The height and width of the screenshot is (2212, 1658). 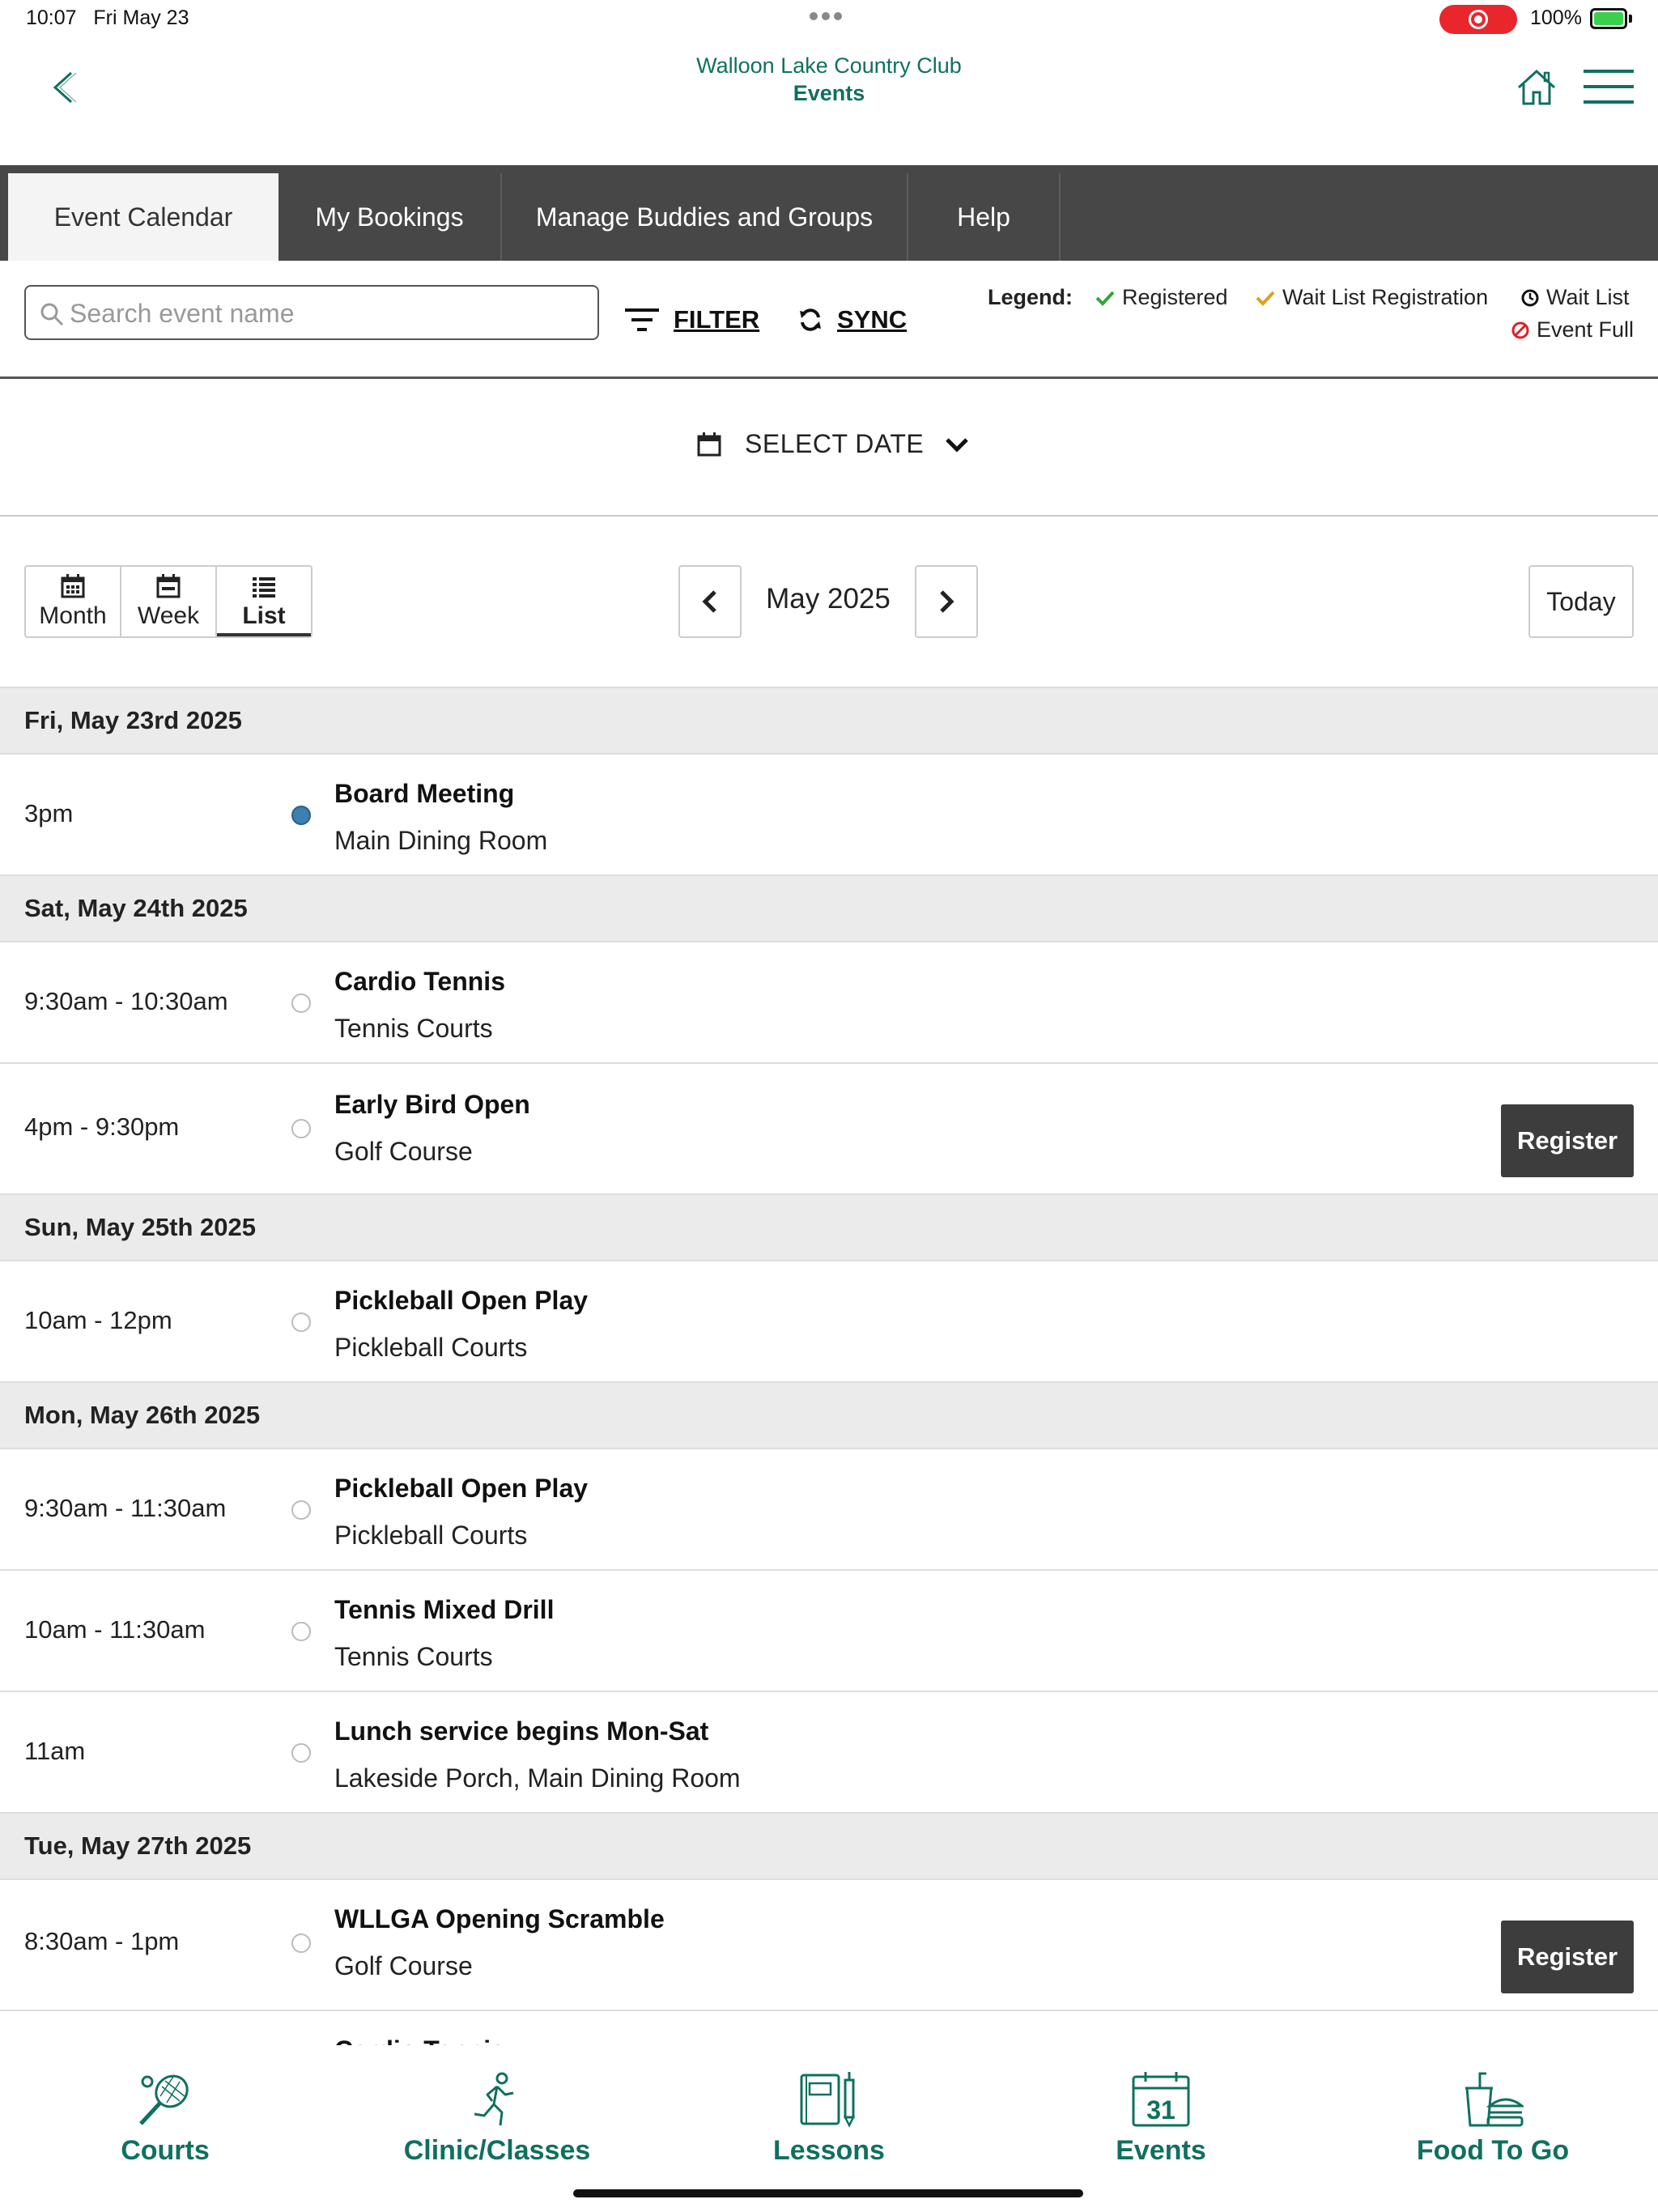 What do you see at coordinates (521, 1731) in the screenshot?
I see `event-name: Lunch service begins Mon-Sat` at bounding box center [521, 1731].